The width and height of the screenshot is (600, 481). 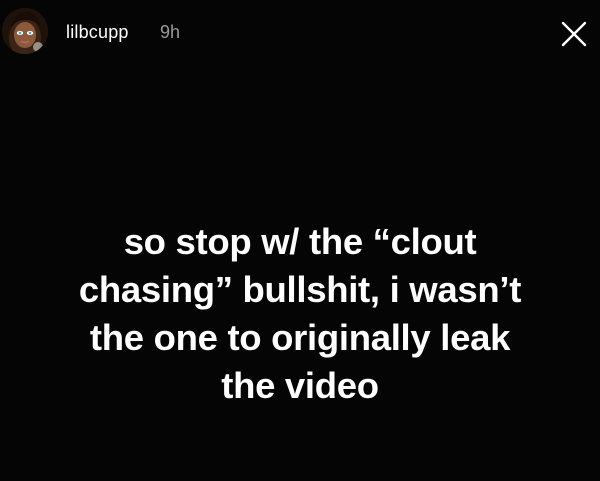 I want to click on post-timestamp: 9h, so click(x=170, y=32).